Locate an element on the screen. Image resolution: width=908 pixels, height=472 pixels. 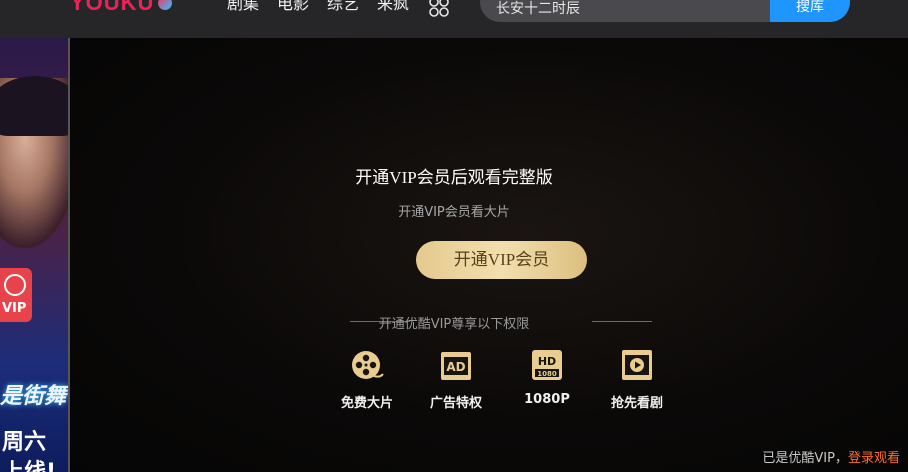
svg-text: HD is located at coordinates (547, 361).